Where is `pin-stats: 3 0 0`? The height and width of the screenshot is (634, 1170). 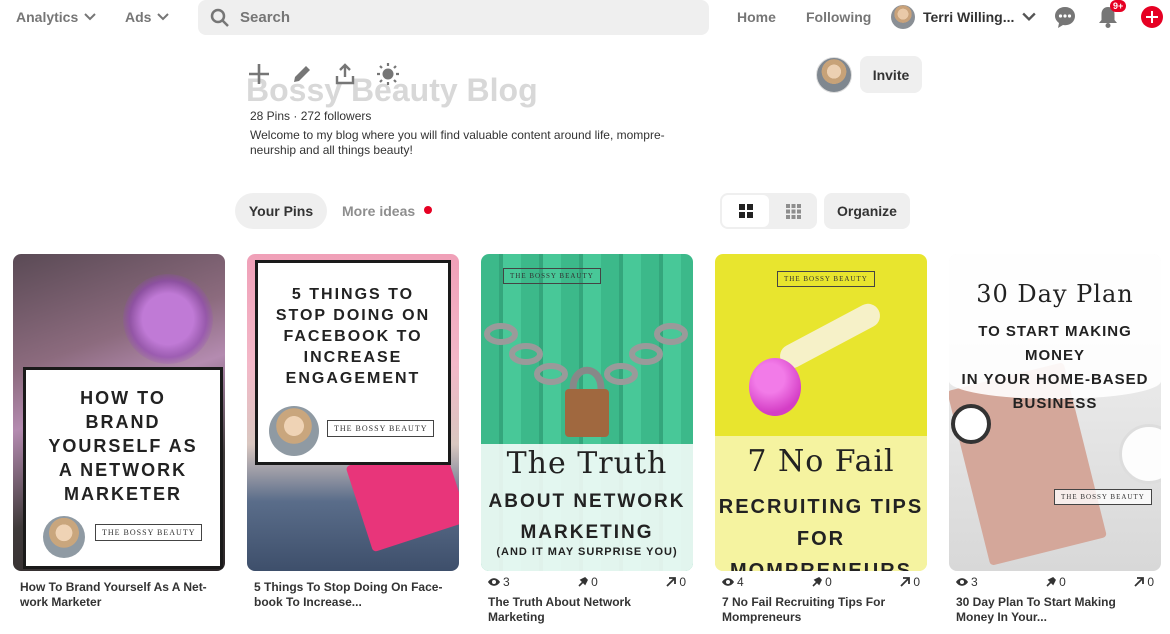
pin-stats: 3 0 0 is located at coordinates (1055, 580).